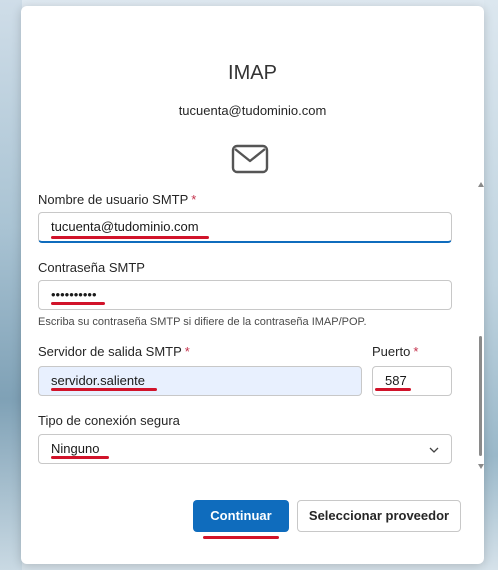 The width and height of the screenshot is (498, 570). I want to click on smtp-password-input: ••••••••••, so click(245, 295).